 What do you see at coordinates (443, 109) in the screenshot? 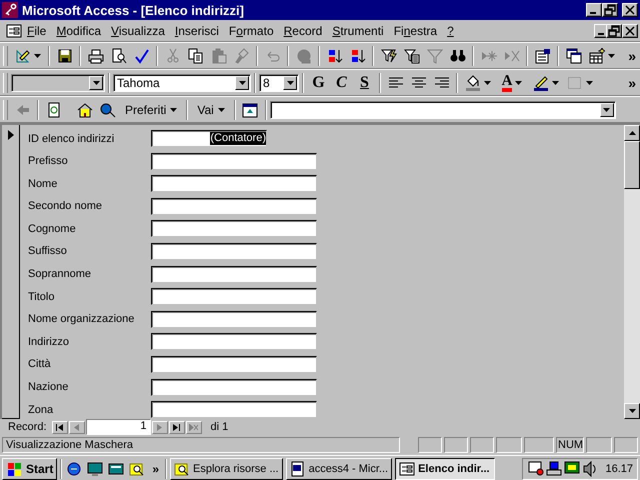
I see `address-field` at bounding box center [443, 109].